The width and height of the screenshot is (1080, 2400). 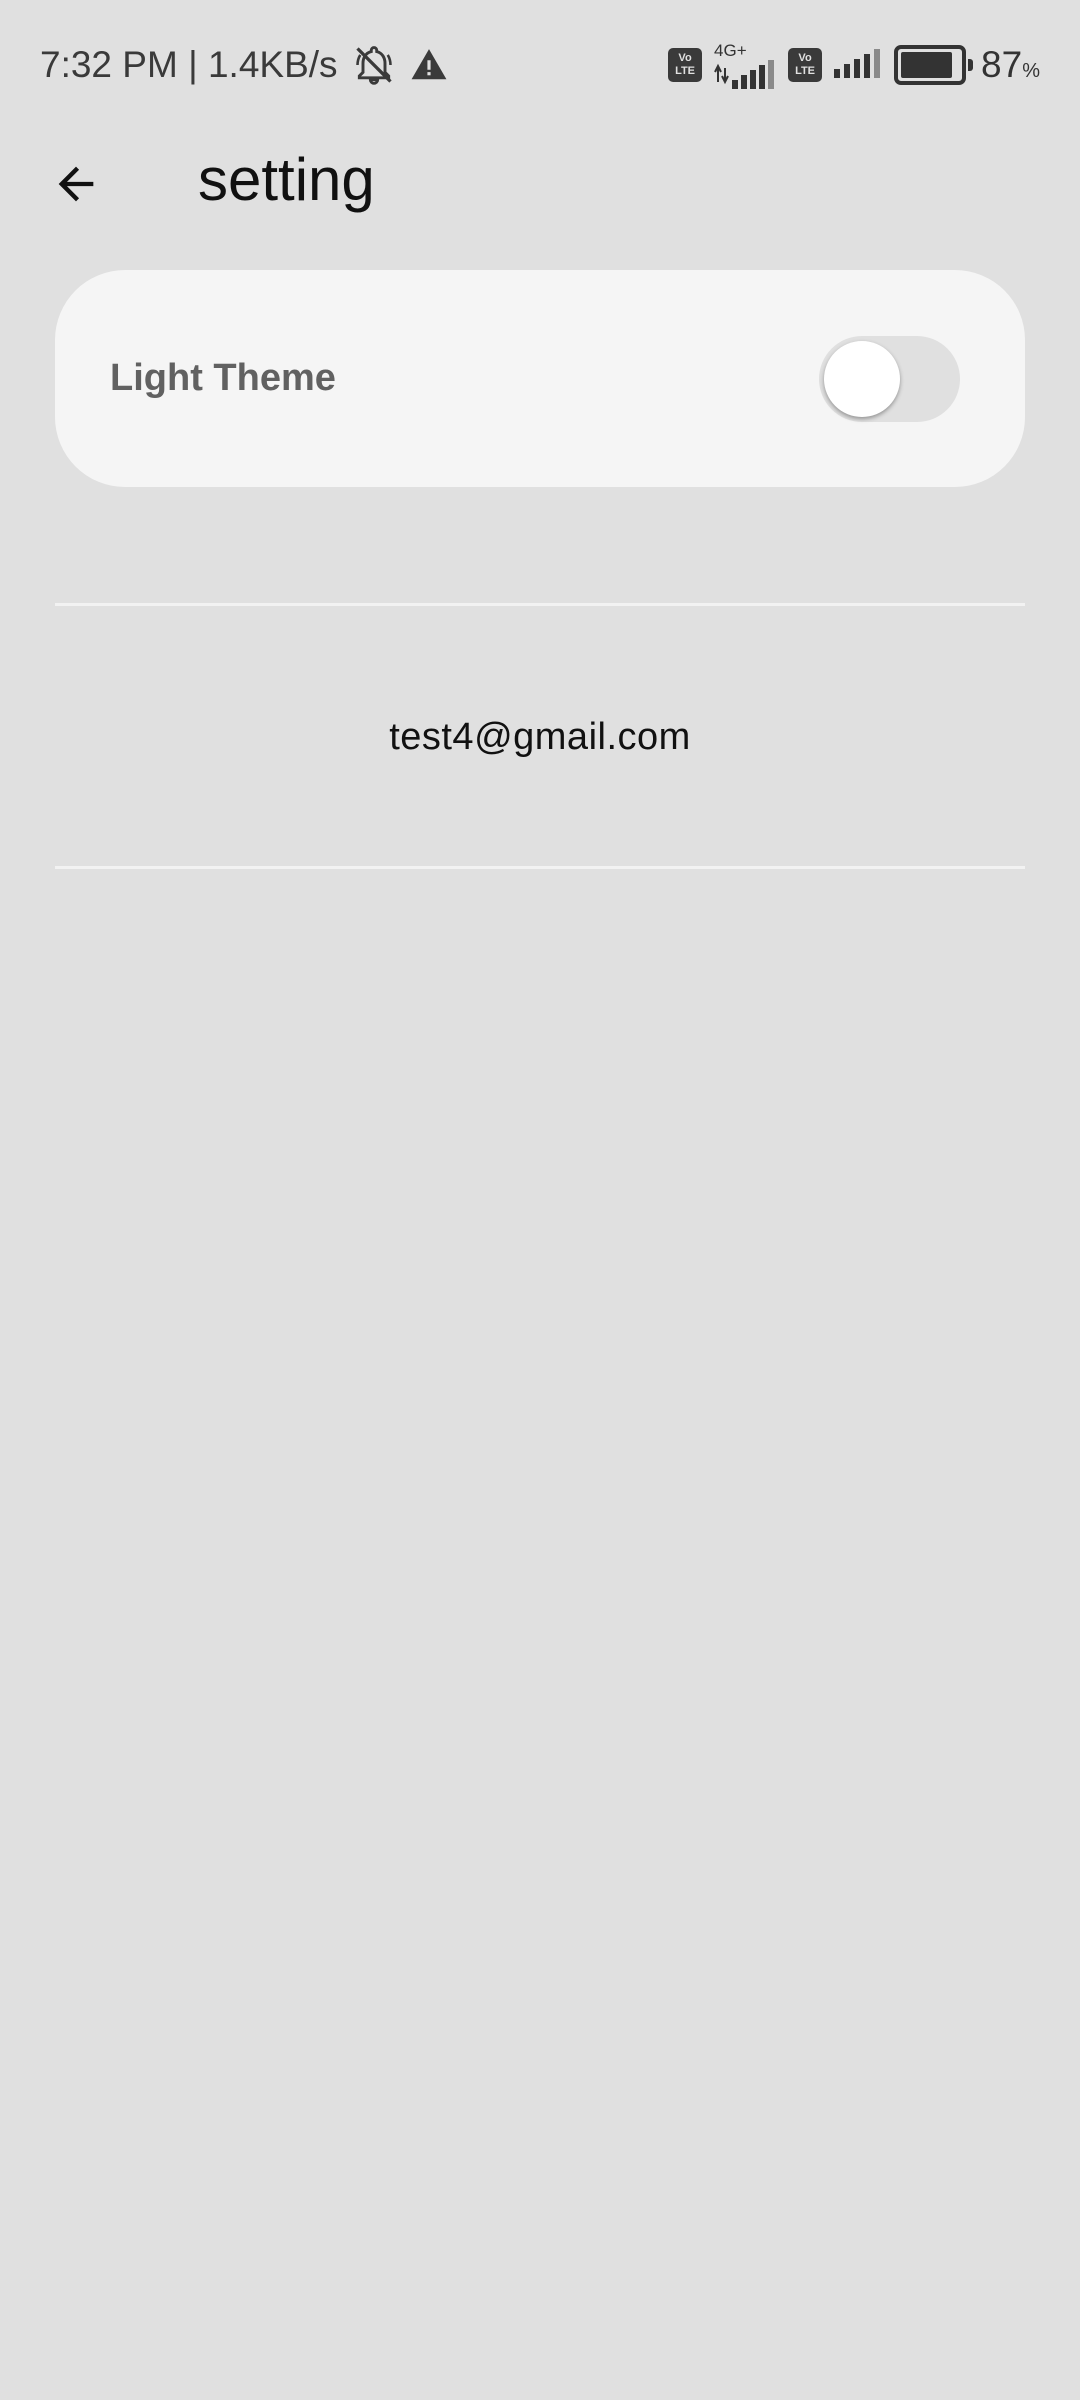 What do you see at coordinates (374, 65) in the screenshot?
I see `notifications-off-icon` at bounding box center [374, 65].